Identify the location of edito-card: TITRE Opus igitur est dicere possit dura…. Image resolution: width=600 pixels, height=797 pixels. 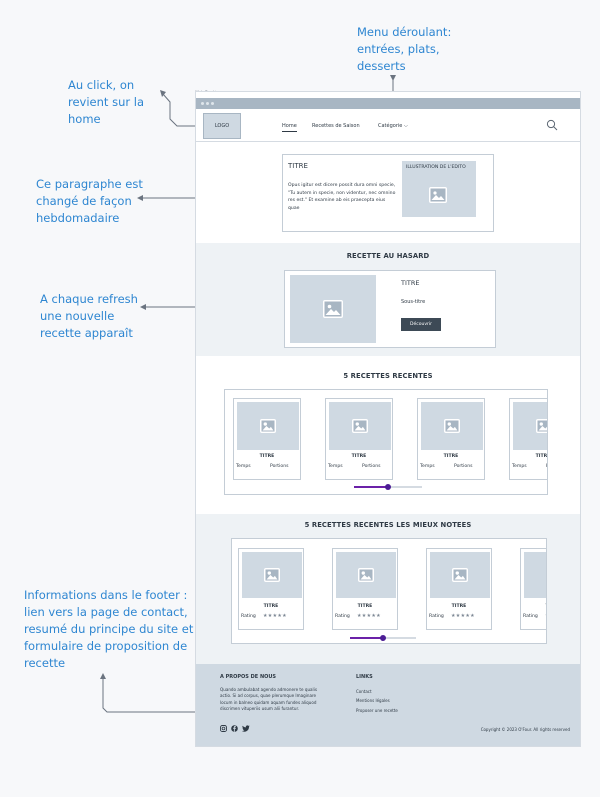
(388, 193).